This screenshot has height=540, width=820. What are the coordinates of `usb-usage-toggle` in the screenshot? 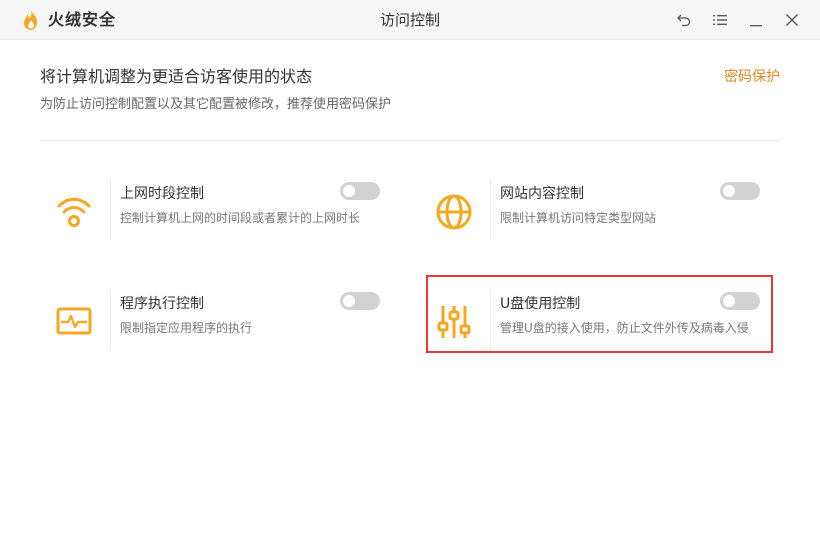 It's located at (740, 301).